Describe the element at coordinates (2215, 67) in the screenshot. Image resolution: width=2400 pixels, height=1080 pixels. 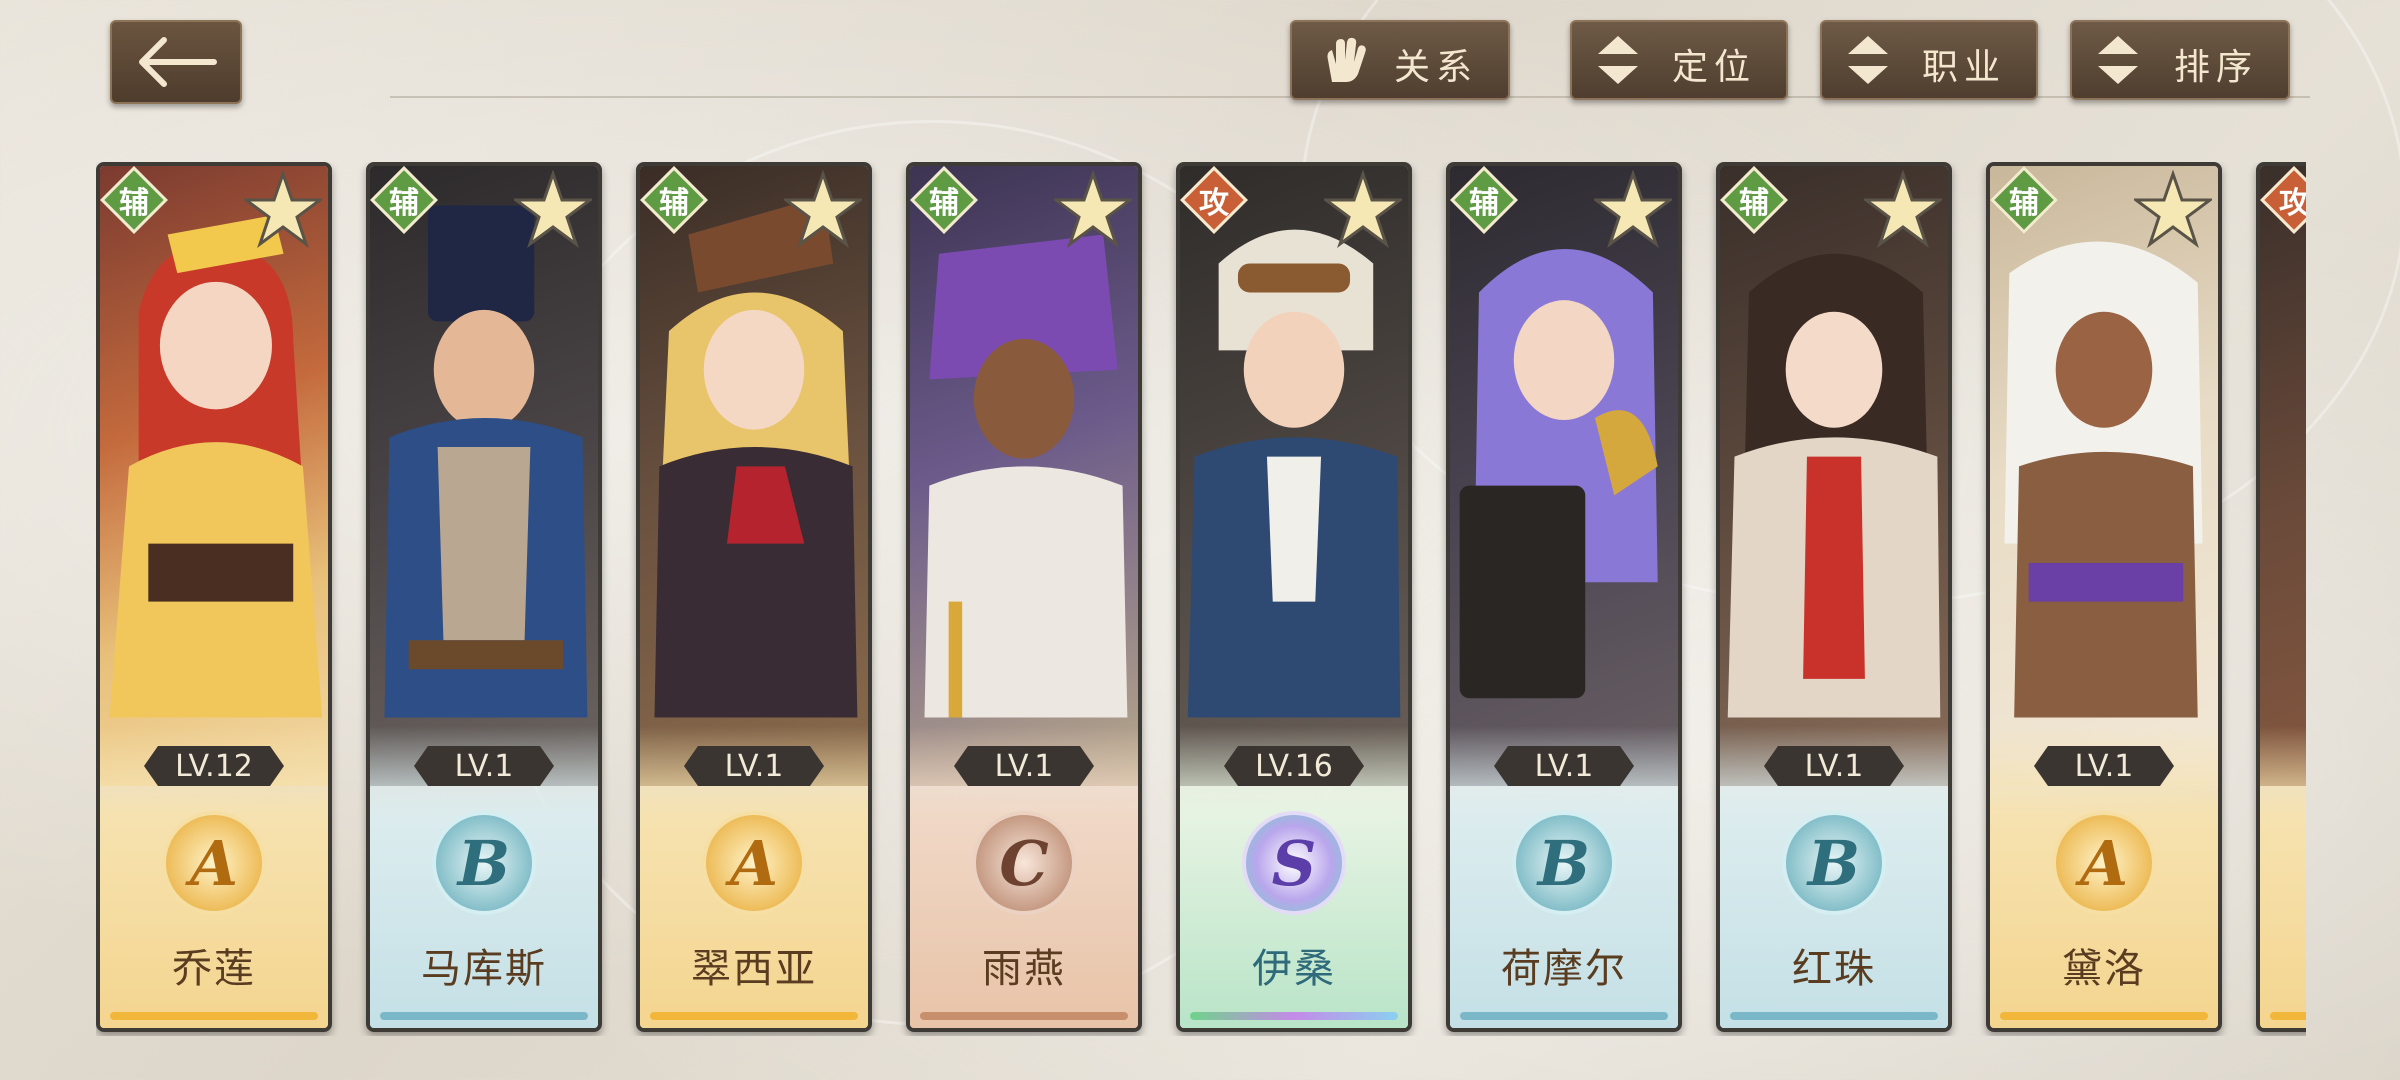
I see `sort-label: 排序` at that location.